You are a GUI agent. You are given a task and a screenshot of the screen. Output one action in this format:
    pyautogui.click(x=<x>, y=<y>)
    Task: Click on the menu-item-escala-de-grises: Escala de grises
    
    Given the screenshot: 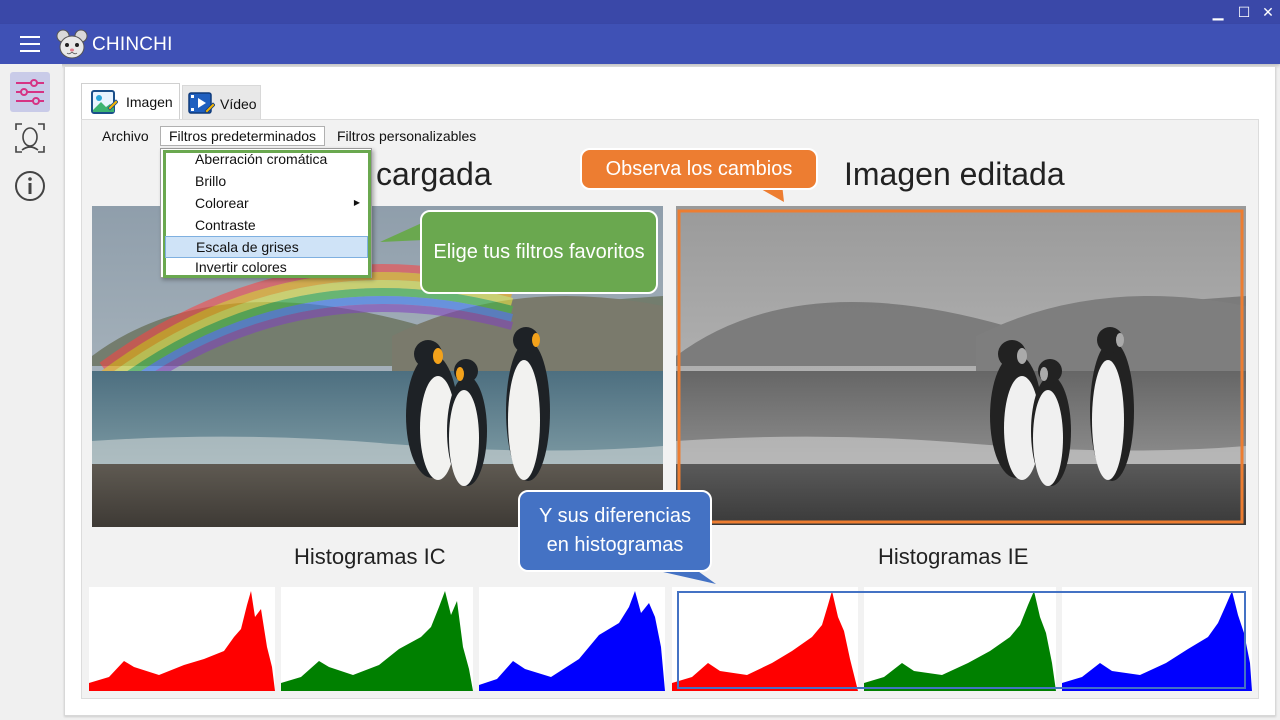 What is the action you would take?
    pyautogui.click(x=266, y=247)
    